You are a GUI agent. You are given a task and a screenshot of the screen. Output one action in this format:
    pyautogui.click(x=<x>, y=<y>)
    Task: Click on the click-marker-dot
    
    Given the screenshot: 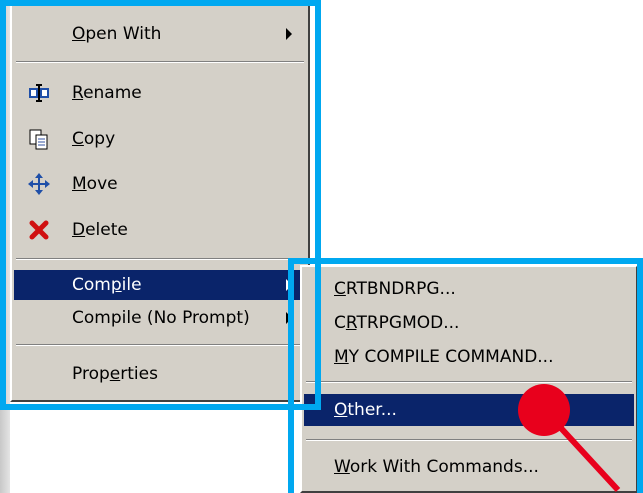 What is the action you would take?
    pyautogui.click(x=544, y=410)
    